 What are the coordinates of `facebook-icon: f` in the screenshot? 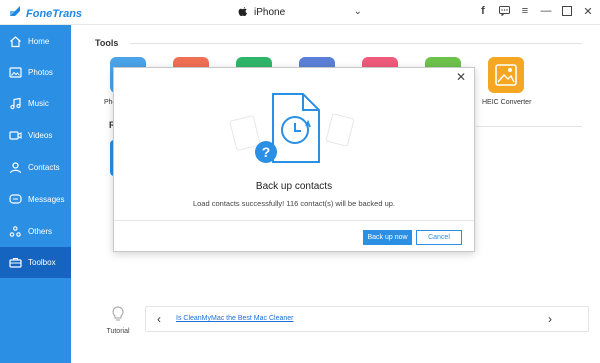 It's located at (483, 11).